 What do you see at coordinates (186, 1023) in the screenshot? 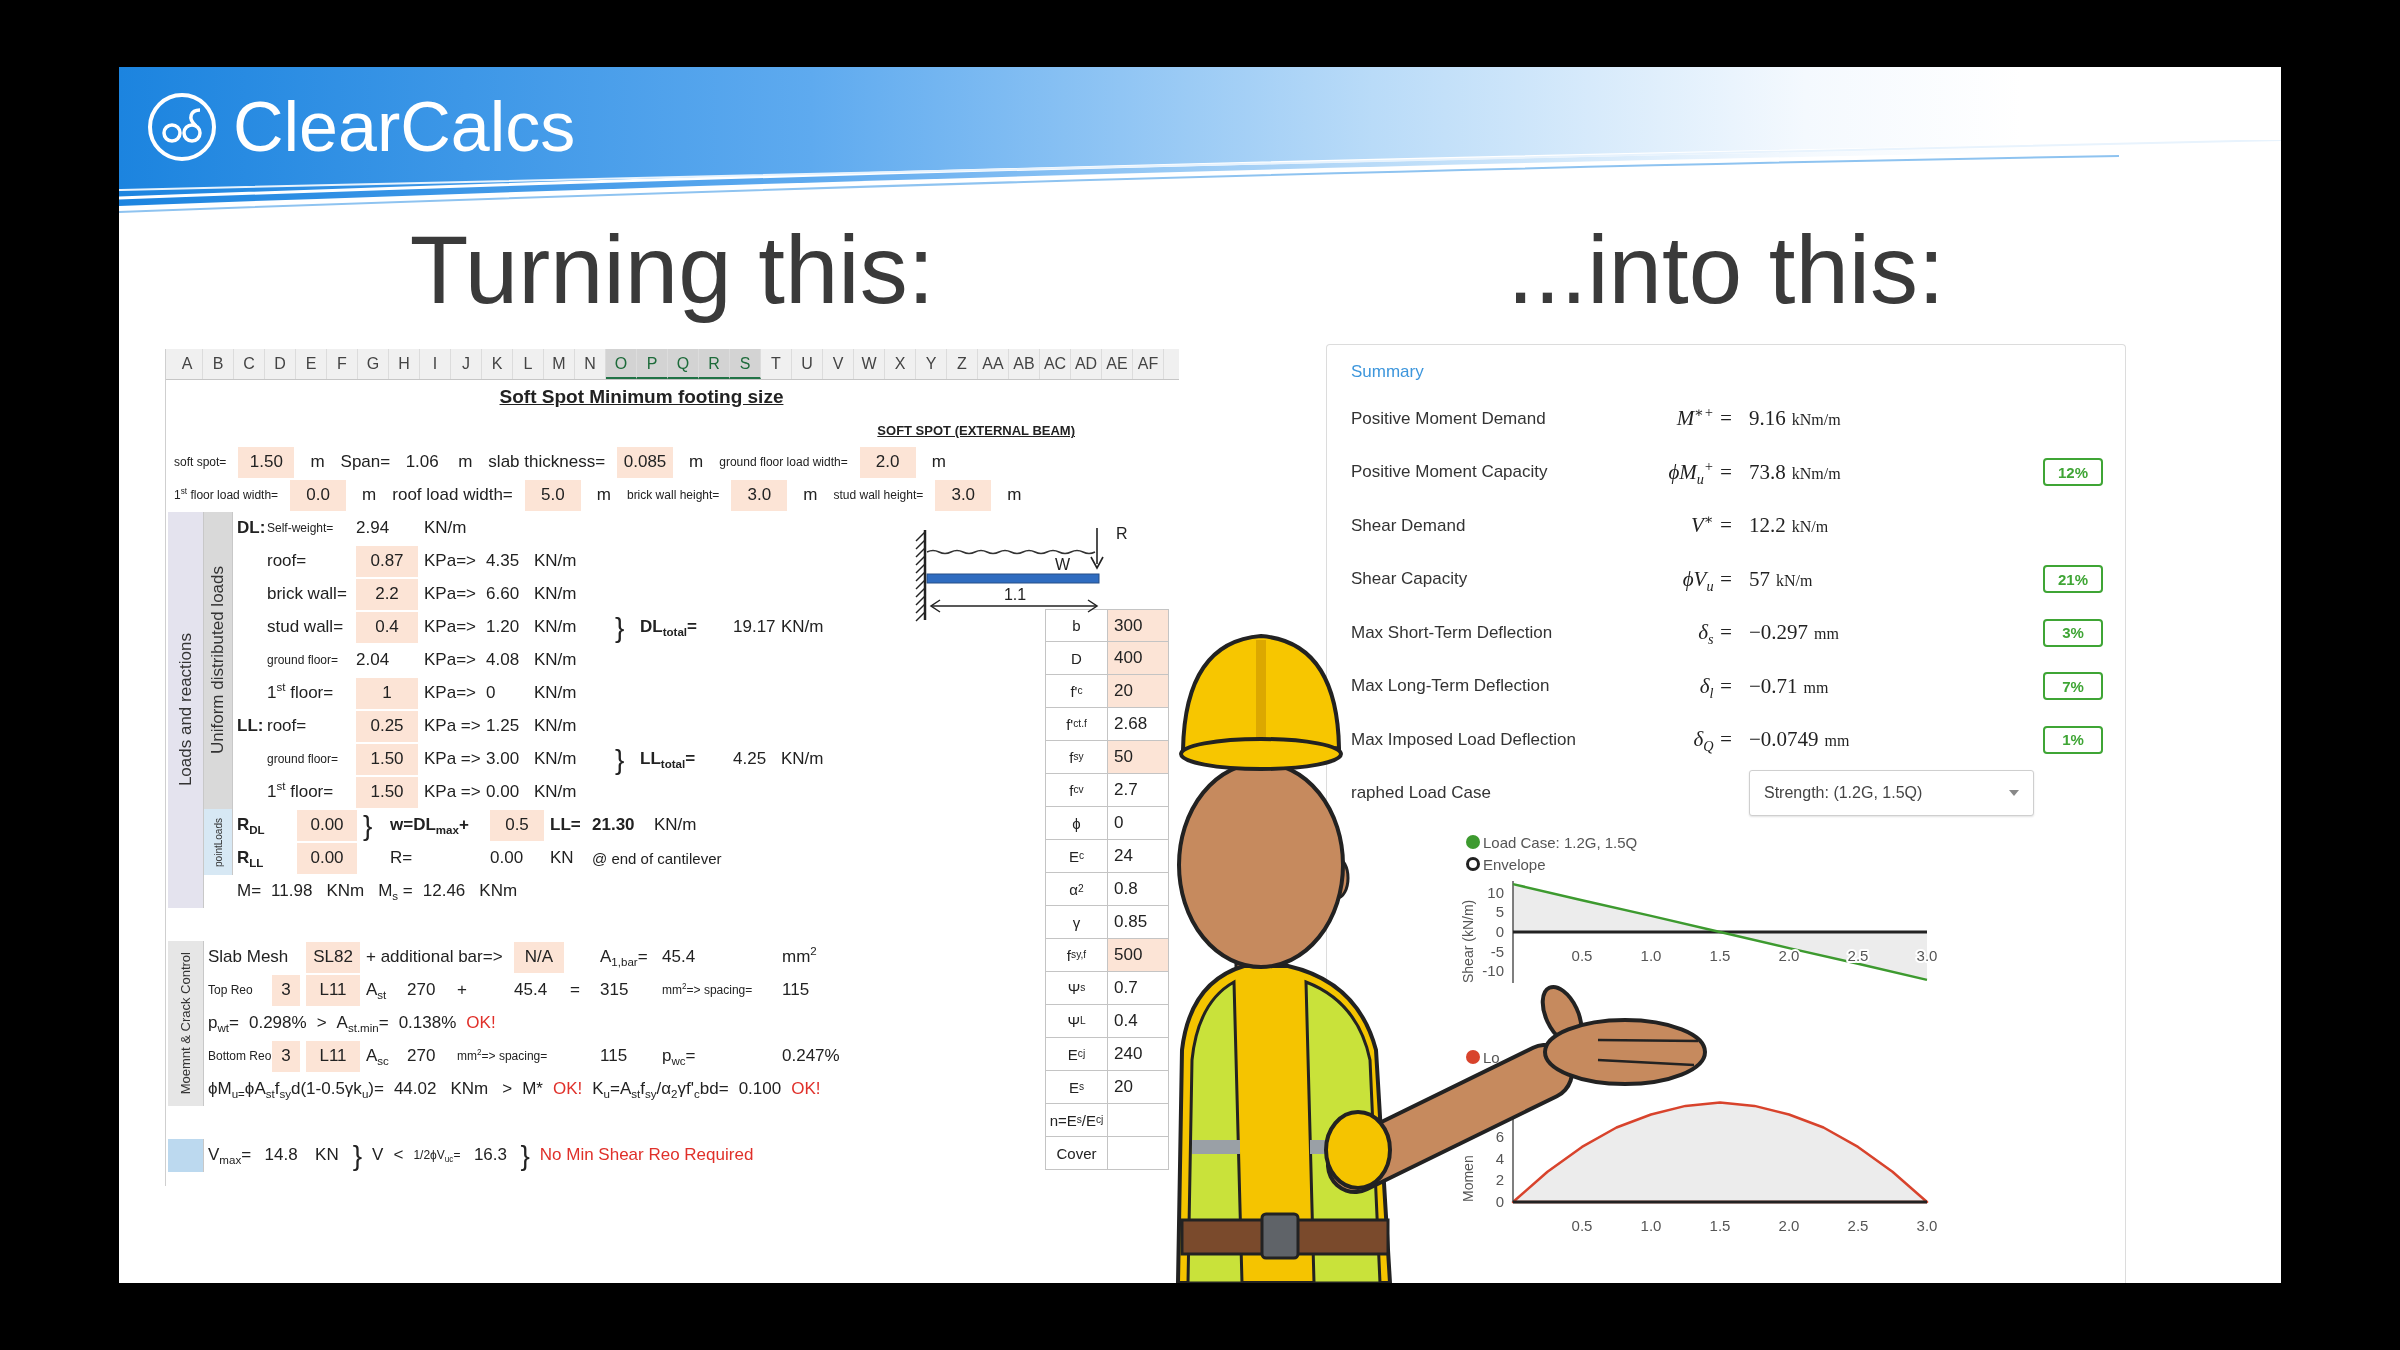
I see `section-label: Moemnt & Crack Control` at bounding box center [186, 1023].